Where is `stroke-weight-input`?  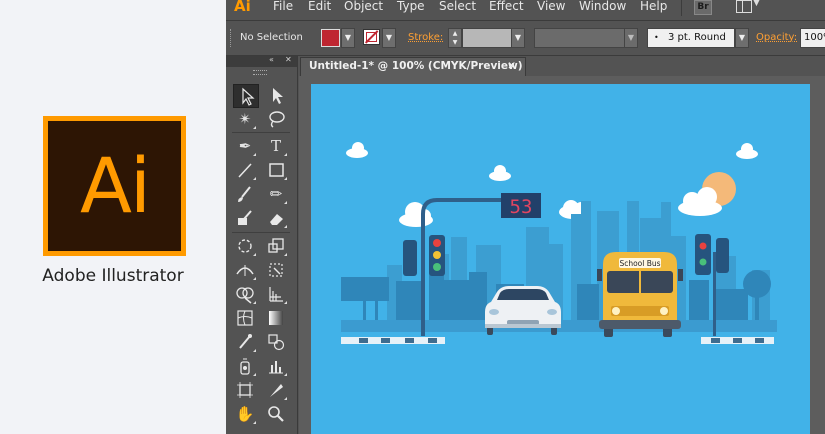
stroke-weight-input is located at coordinates (487, 38).